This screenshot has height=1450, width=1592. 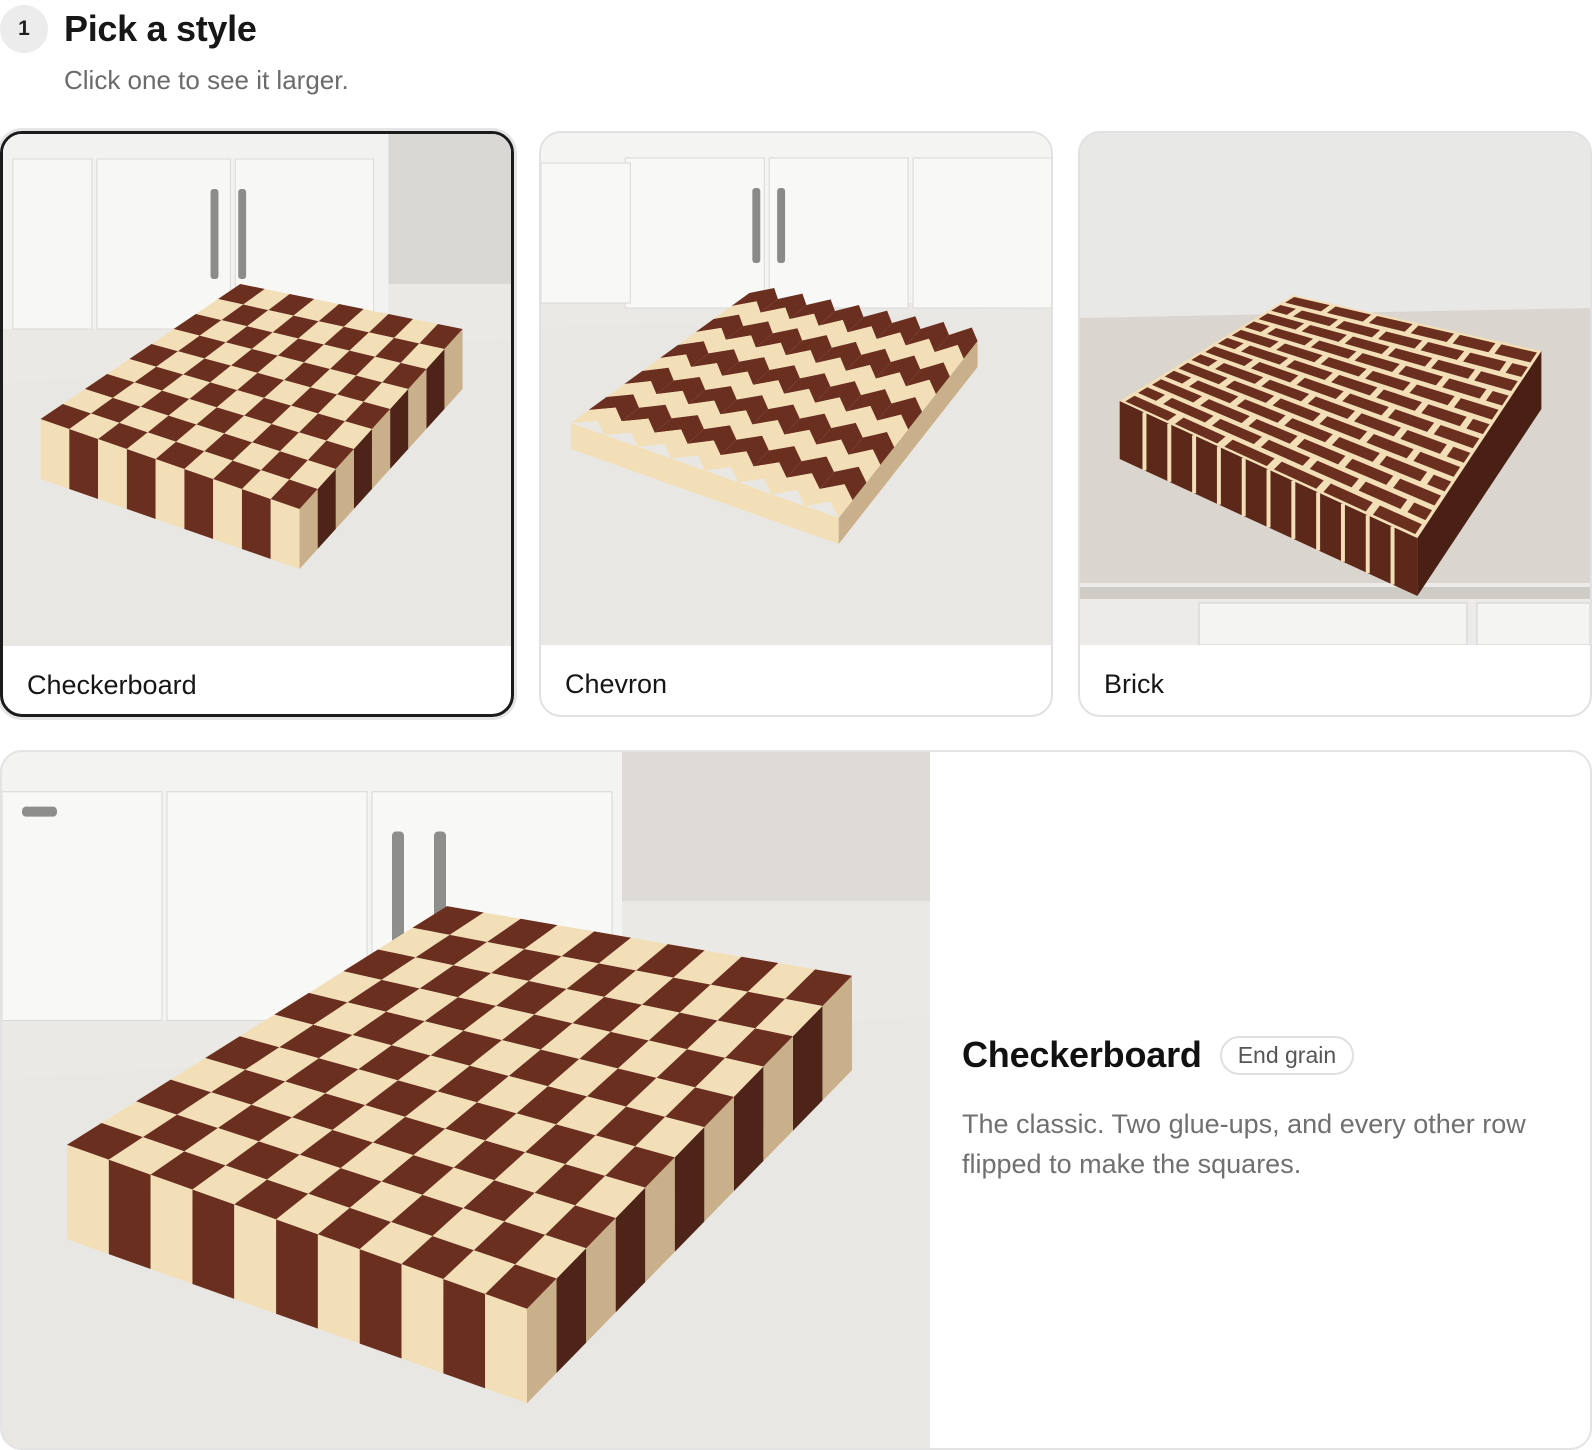 I want to click on brick-preview-image, so click(x=1335, y=389).